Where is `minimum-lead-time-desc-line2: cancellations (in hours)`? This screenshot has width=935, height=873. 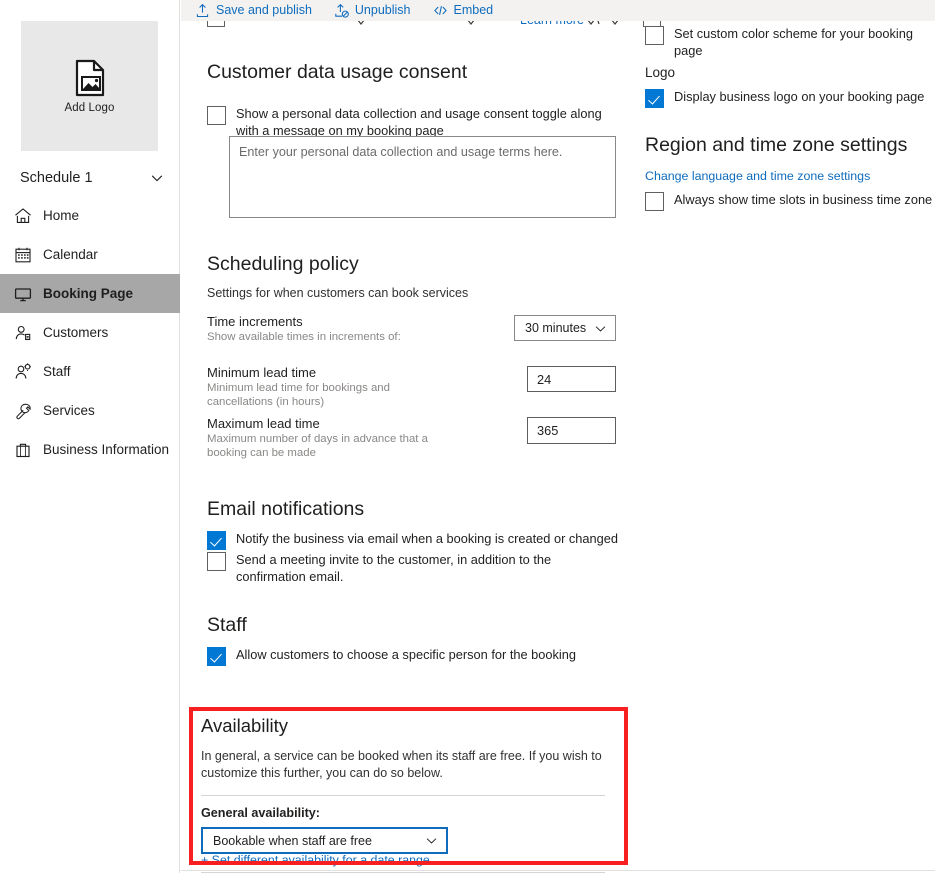
minimum-lead-time-desc-line2: cancellations (in hours) is located at coordinates (266, 402).